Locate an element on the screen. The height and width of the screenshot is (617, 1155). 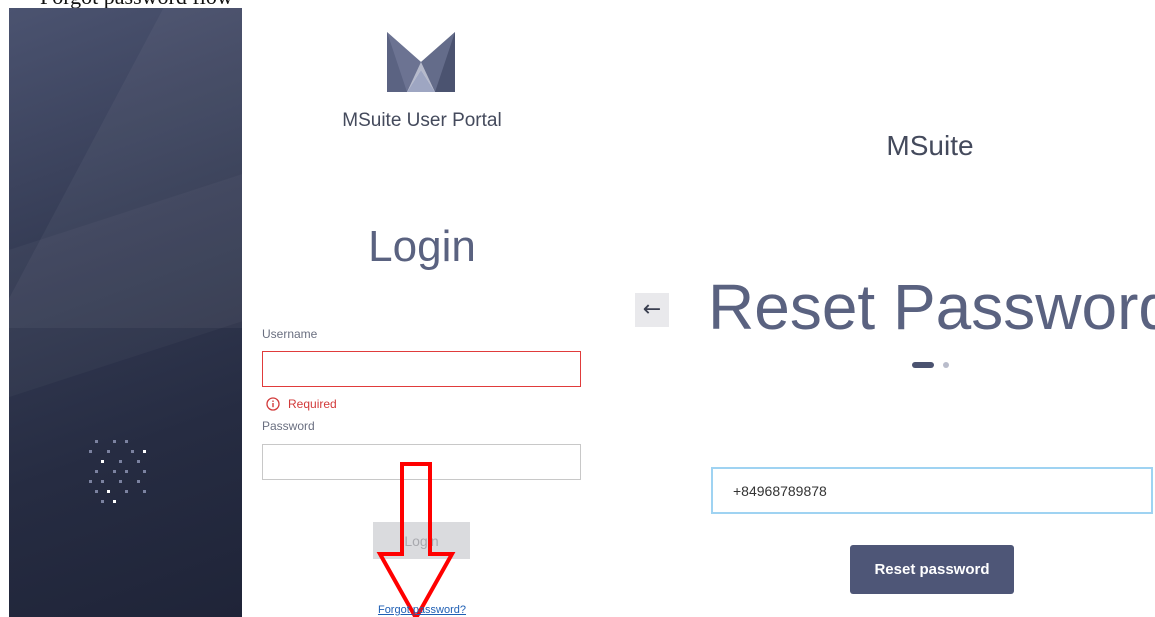
reset-password-button: Reset password is located at coordinates (932, 569).